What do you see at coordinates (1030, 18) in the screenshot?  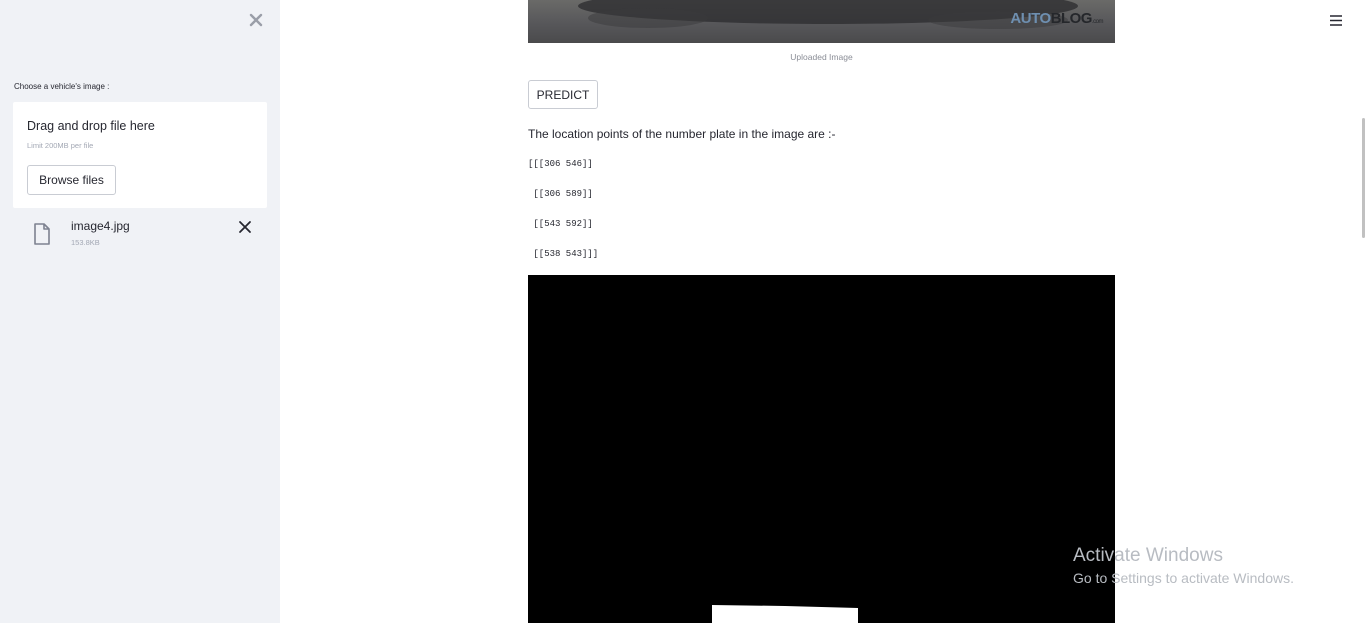 I see `logo-auto-text: AUTO` at bounding box center [1030, 18].